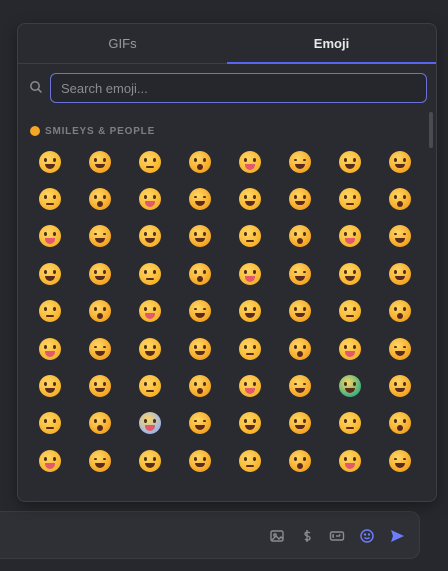 The height and width of the screenshot is (571, 448). I want to click on monocle-face-icon, so click(250, 460).